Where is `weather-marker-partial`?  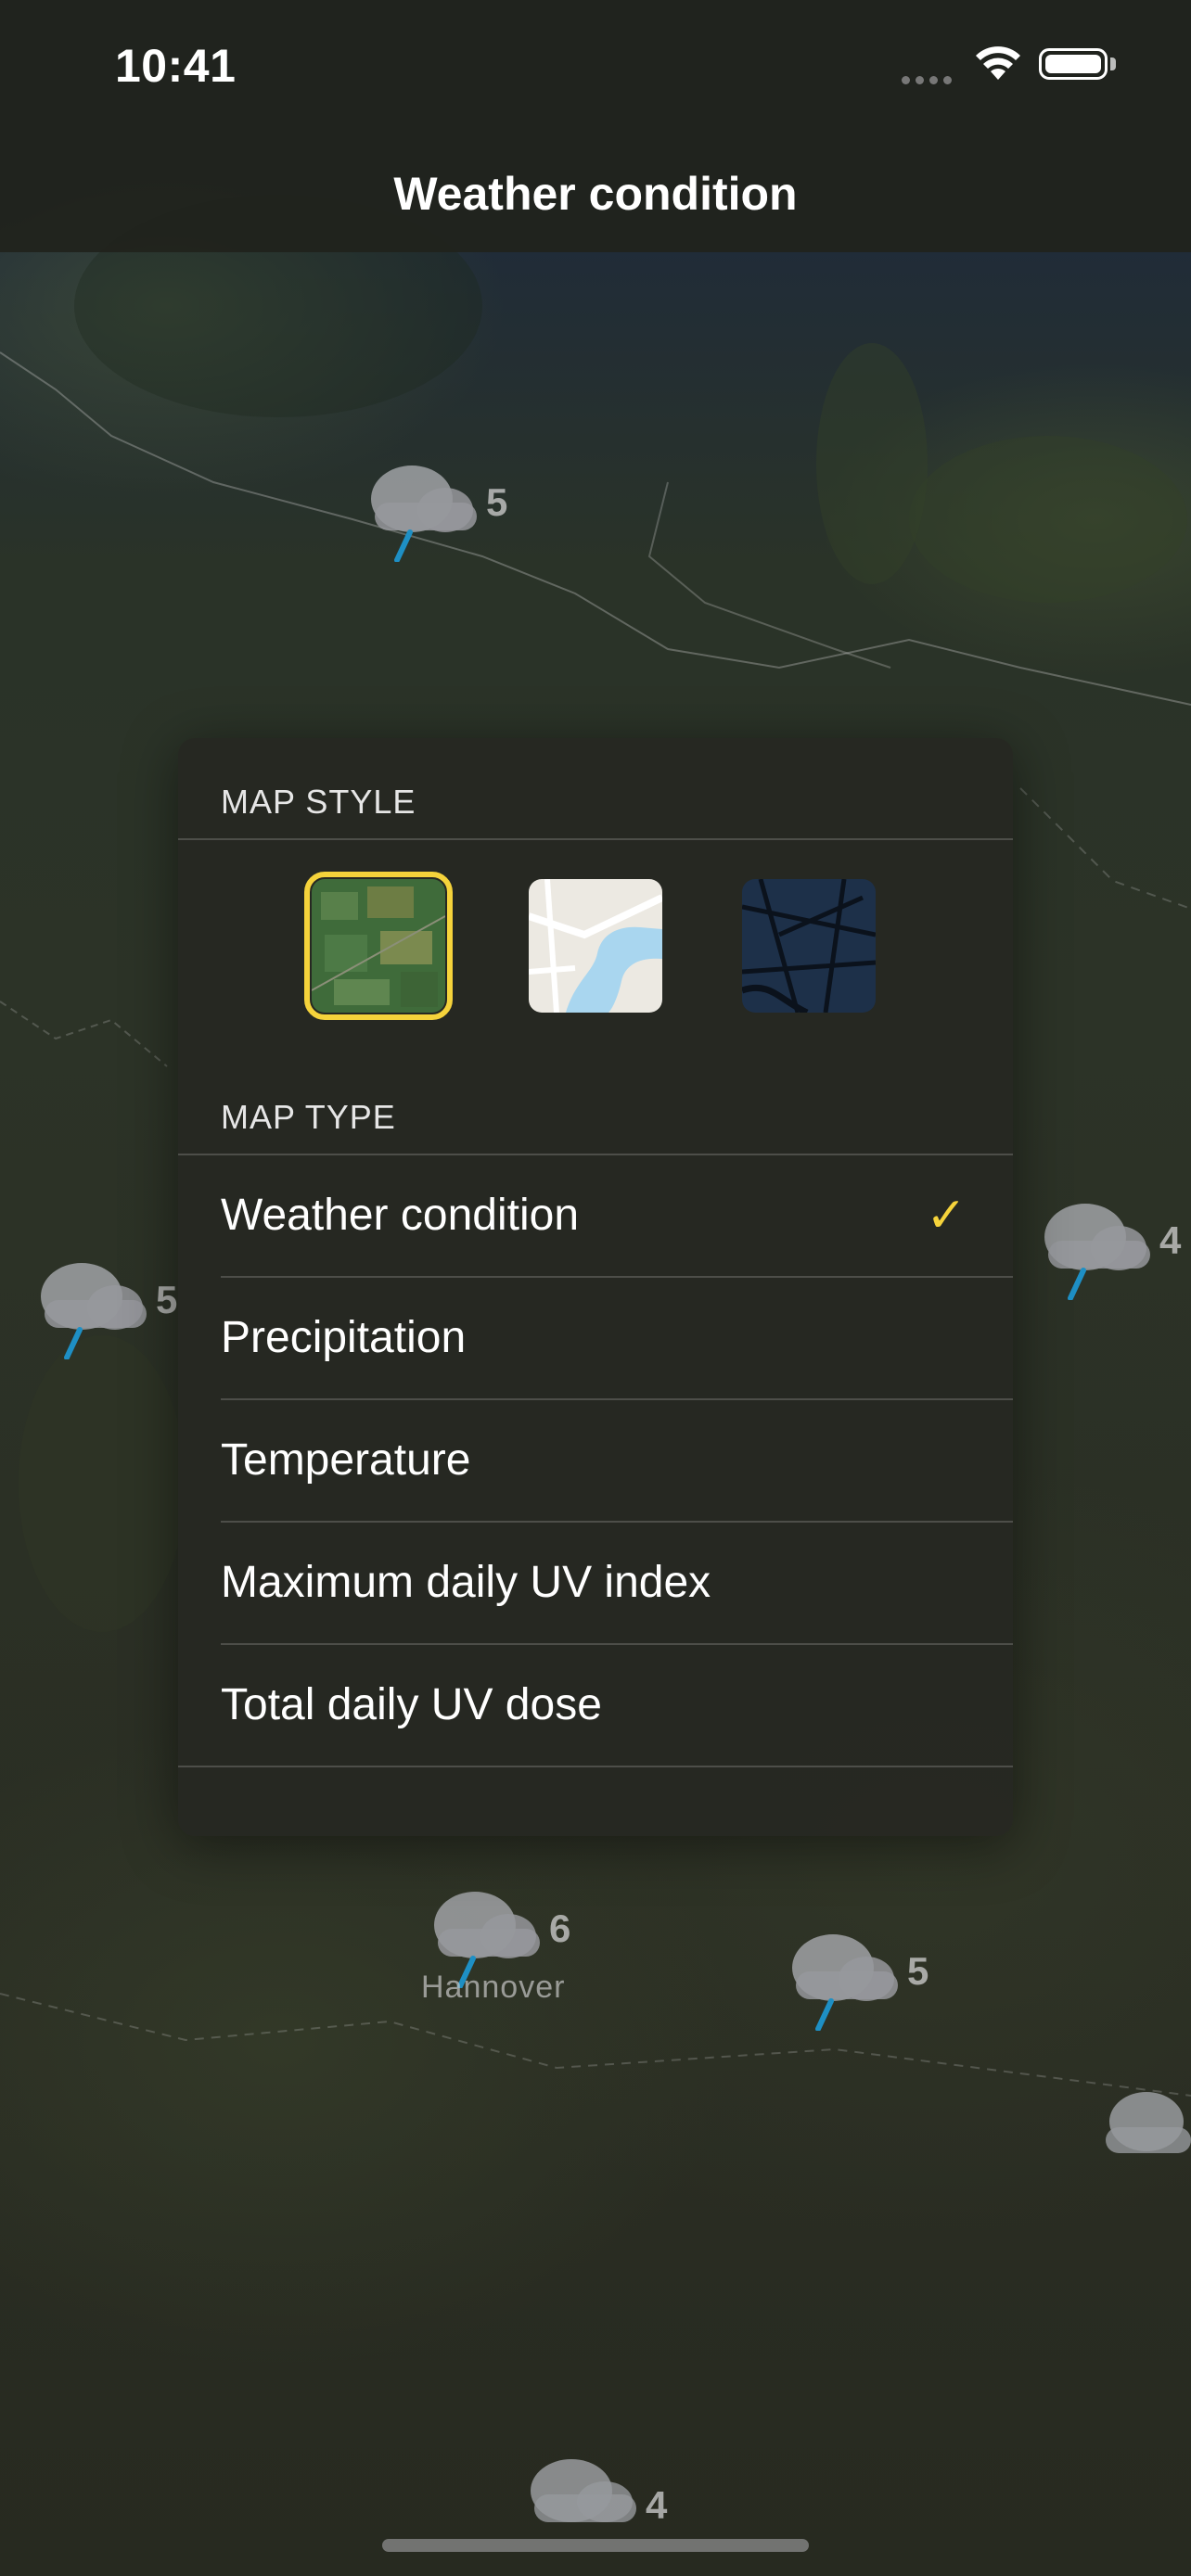
weather-marker-partial is located at coordinates (1145, 2129).